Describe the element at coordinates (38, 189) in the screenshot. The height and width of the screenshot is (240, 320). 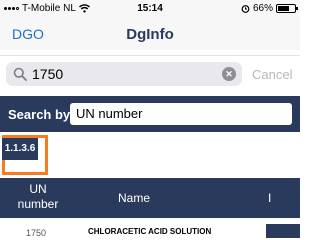
I see `column-header-un-line-1: UN` at that location.